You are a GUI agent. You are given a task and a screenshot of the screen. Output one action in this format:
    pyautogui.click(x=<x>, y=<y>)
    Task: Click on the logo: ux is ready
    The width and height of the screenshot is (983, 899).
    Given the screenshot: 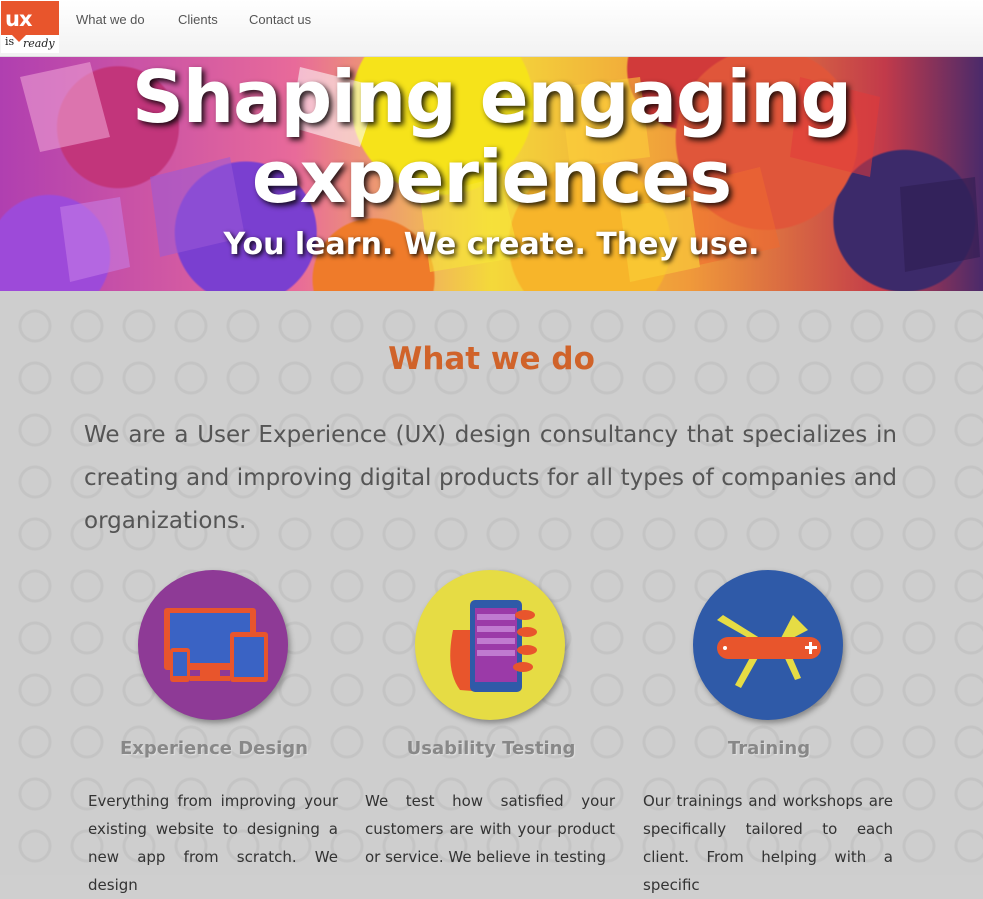 What is the action you would take?
    pyautogui.click(x=30, y=27)
    